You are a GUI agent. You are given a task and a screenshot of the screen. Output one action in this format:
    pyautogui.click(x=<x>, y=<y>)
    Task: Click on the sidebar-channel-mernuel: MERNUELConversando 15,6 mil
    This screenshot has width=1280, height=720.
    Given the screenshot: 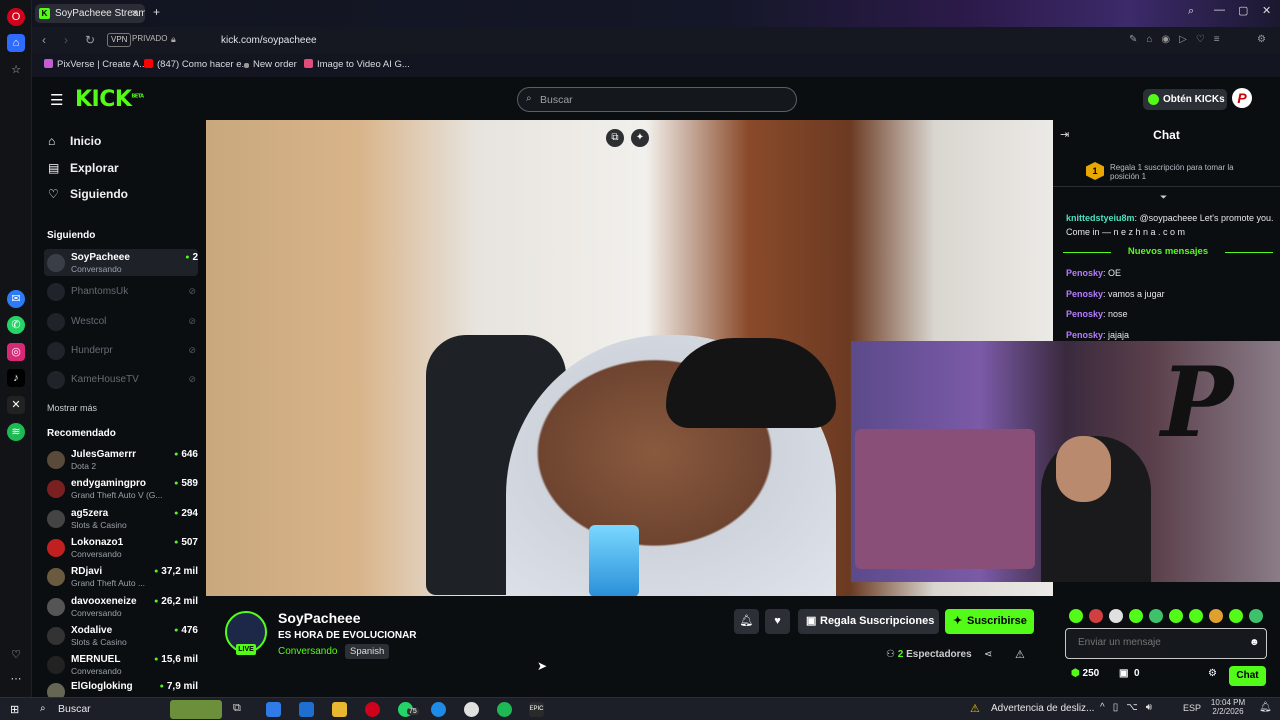 What is the action you would take?
    pyautogui.click(x=121, y=664)
    